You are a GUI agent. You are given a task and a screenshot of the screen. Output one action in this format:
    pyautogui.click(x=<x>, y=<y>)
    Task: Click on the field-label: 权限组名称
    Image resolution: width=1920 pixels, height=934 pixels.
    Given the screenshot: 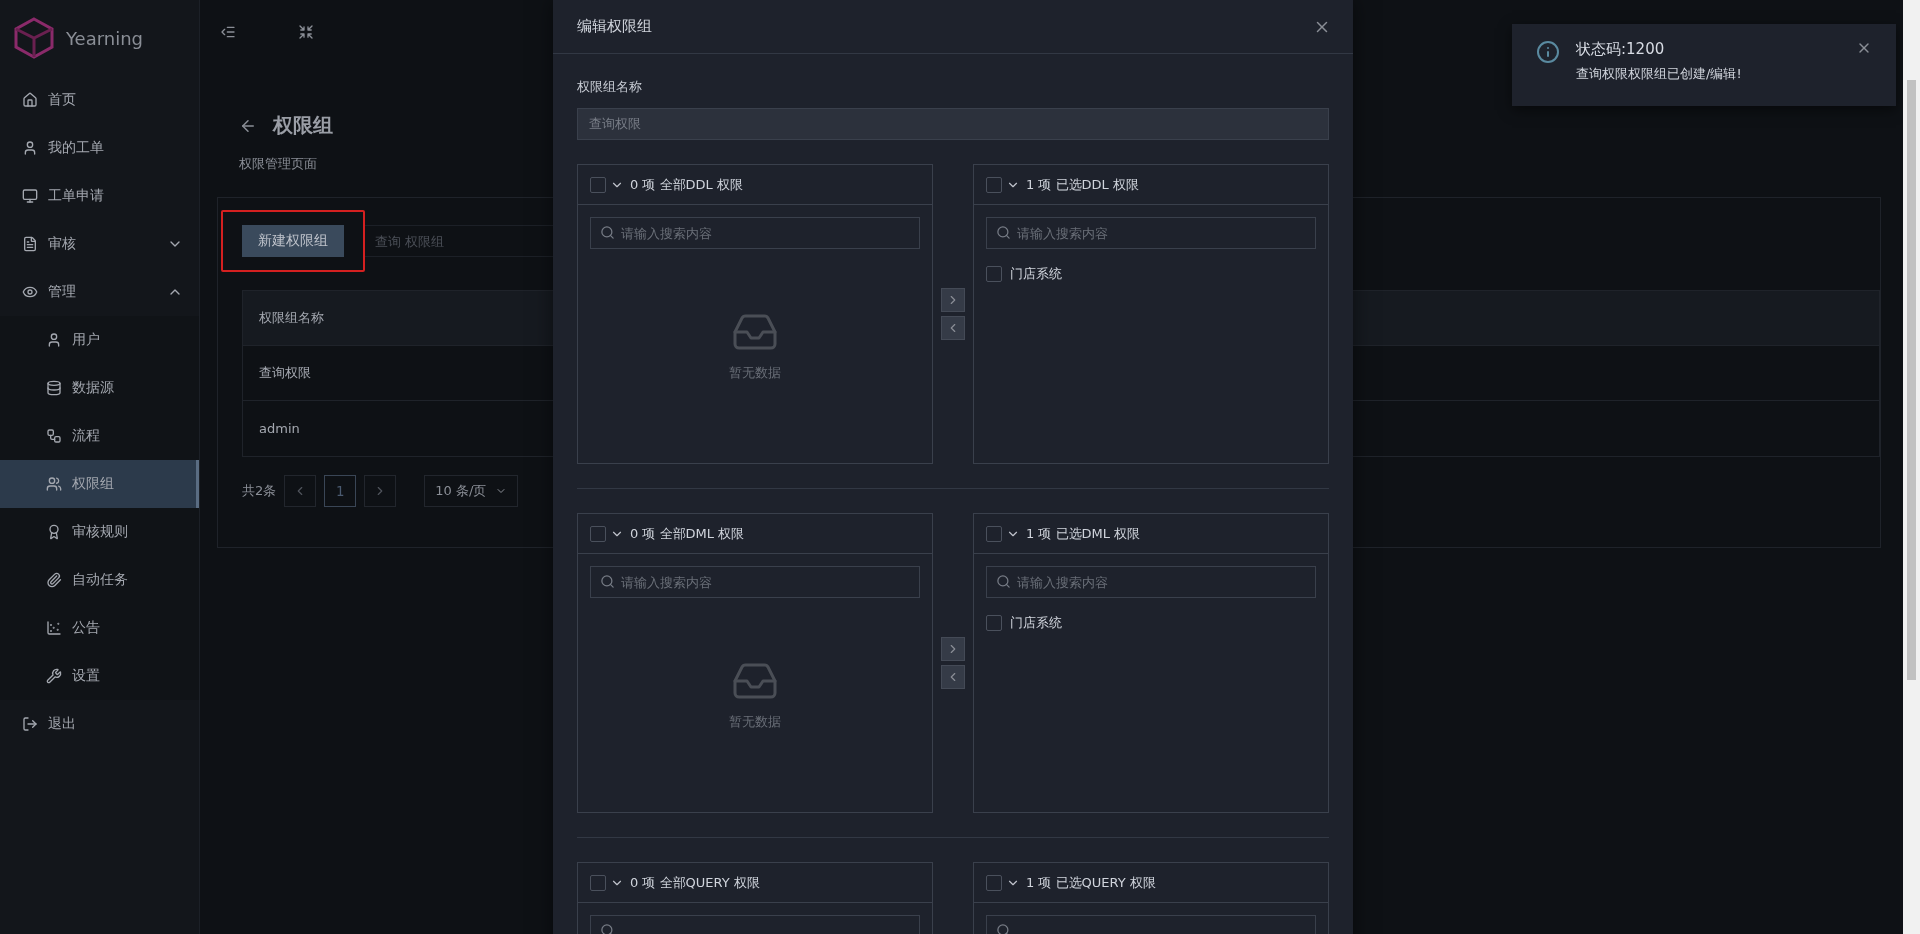 What is the action you would take?
    pyautogui.click(x=610, y=87)
    